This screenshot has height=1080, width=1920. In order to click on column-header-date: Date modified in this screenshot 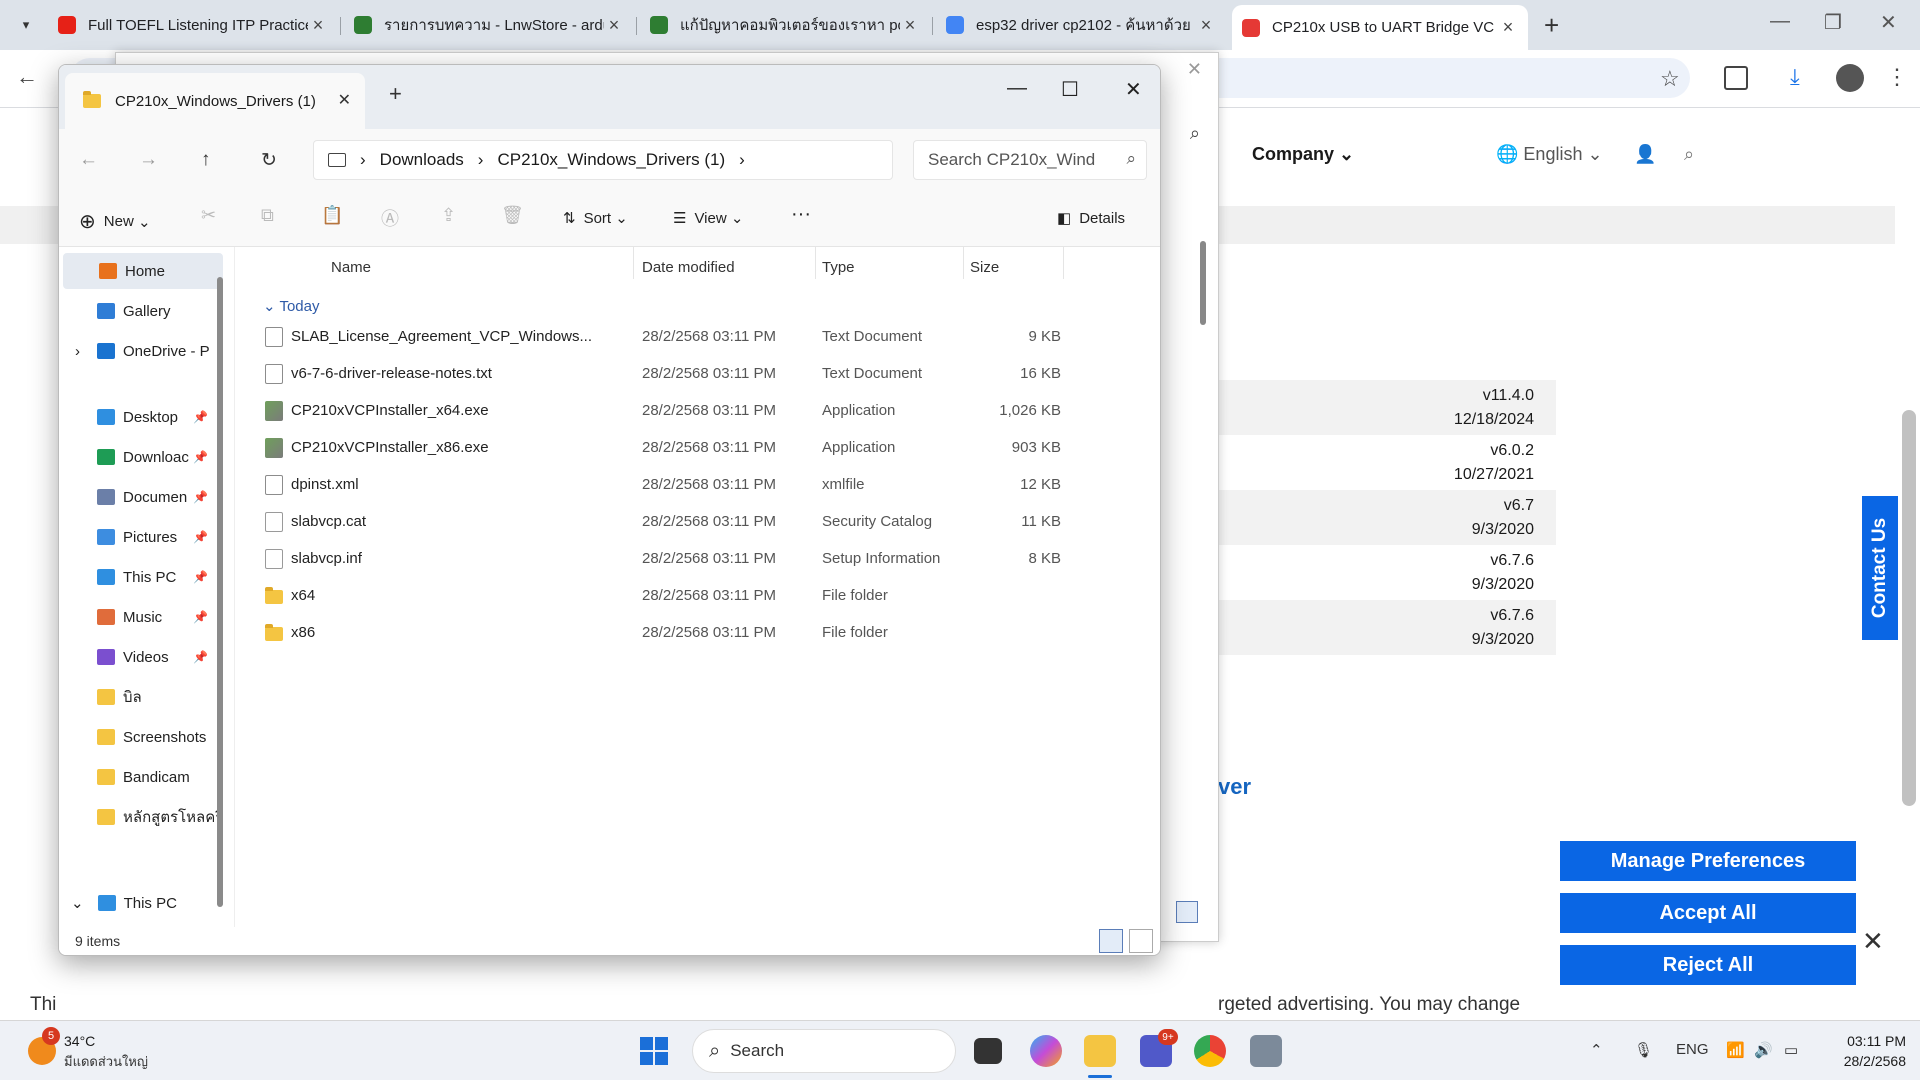, I will do `click(688, 267)`.